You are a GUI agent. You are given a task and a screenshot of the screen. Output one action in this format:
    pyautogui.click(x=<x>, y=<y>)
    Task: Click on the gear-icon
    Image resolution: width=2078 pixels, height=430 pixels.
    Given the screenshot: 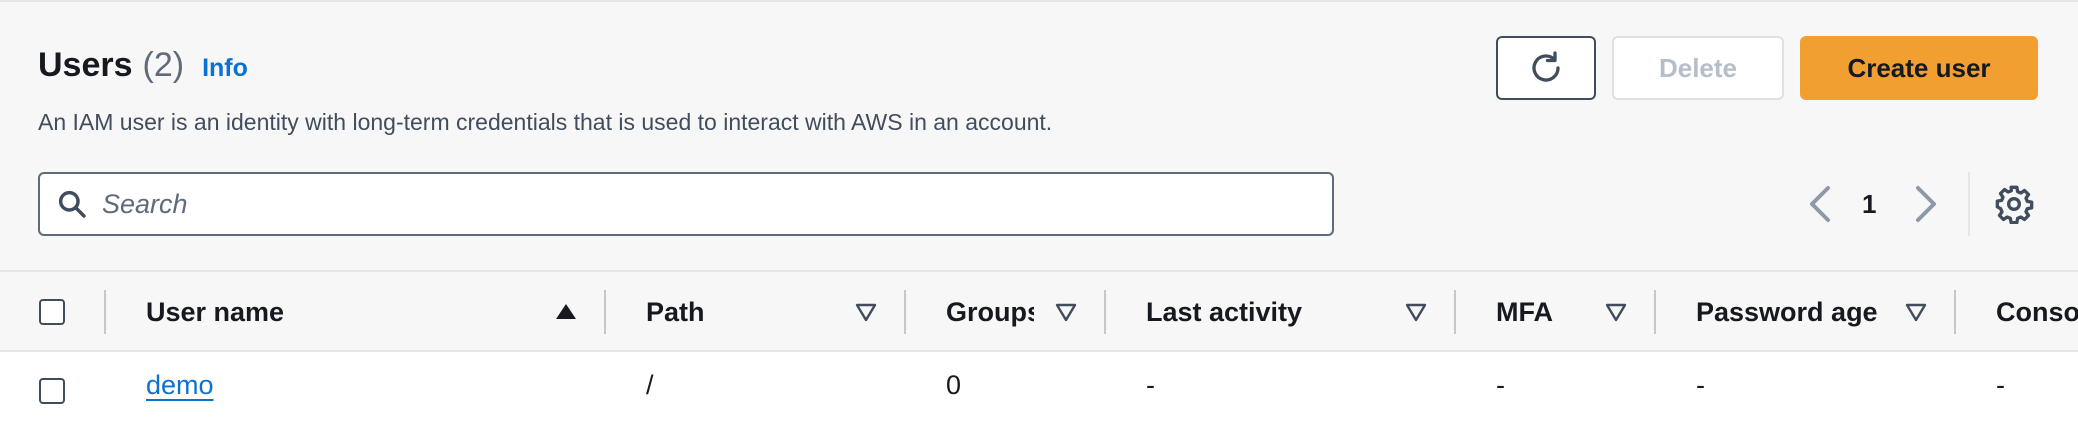 What is the action you would take?
    pyautogui.click(x=2014, y=205)
    